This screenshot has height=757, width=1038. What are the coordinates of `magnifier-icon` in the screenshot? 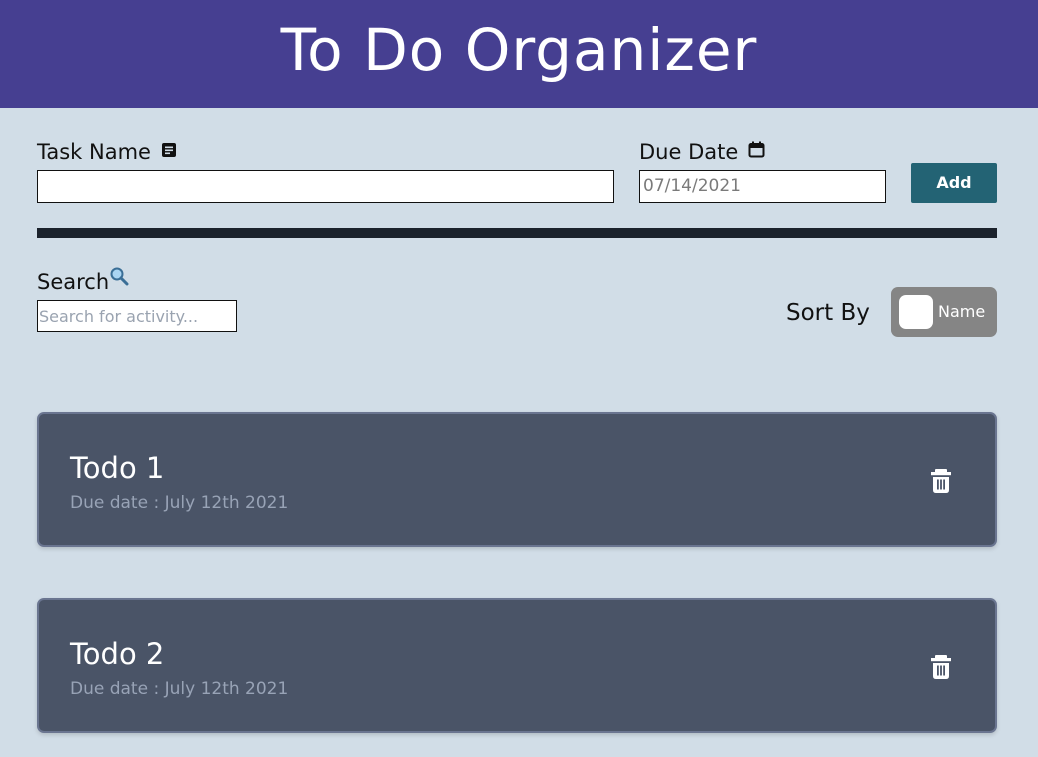 It's located at (119, 279).